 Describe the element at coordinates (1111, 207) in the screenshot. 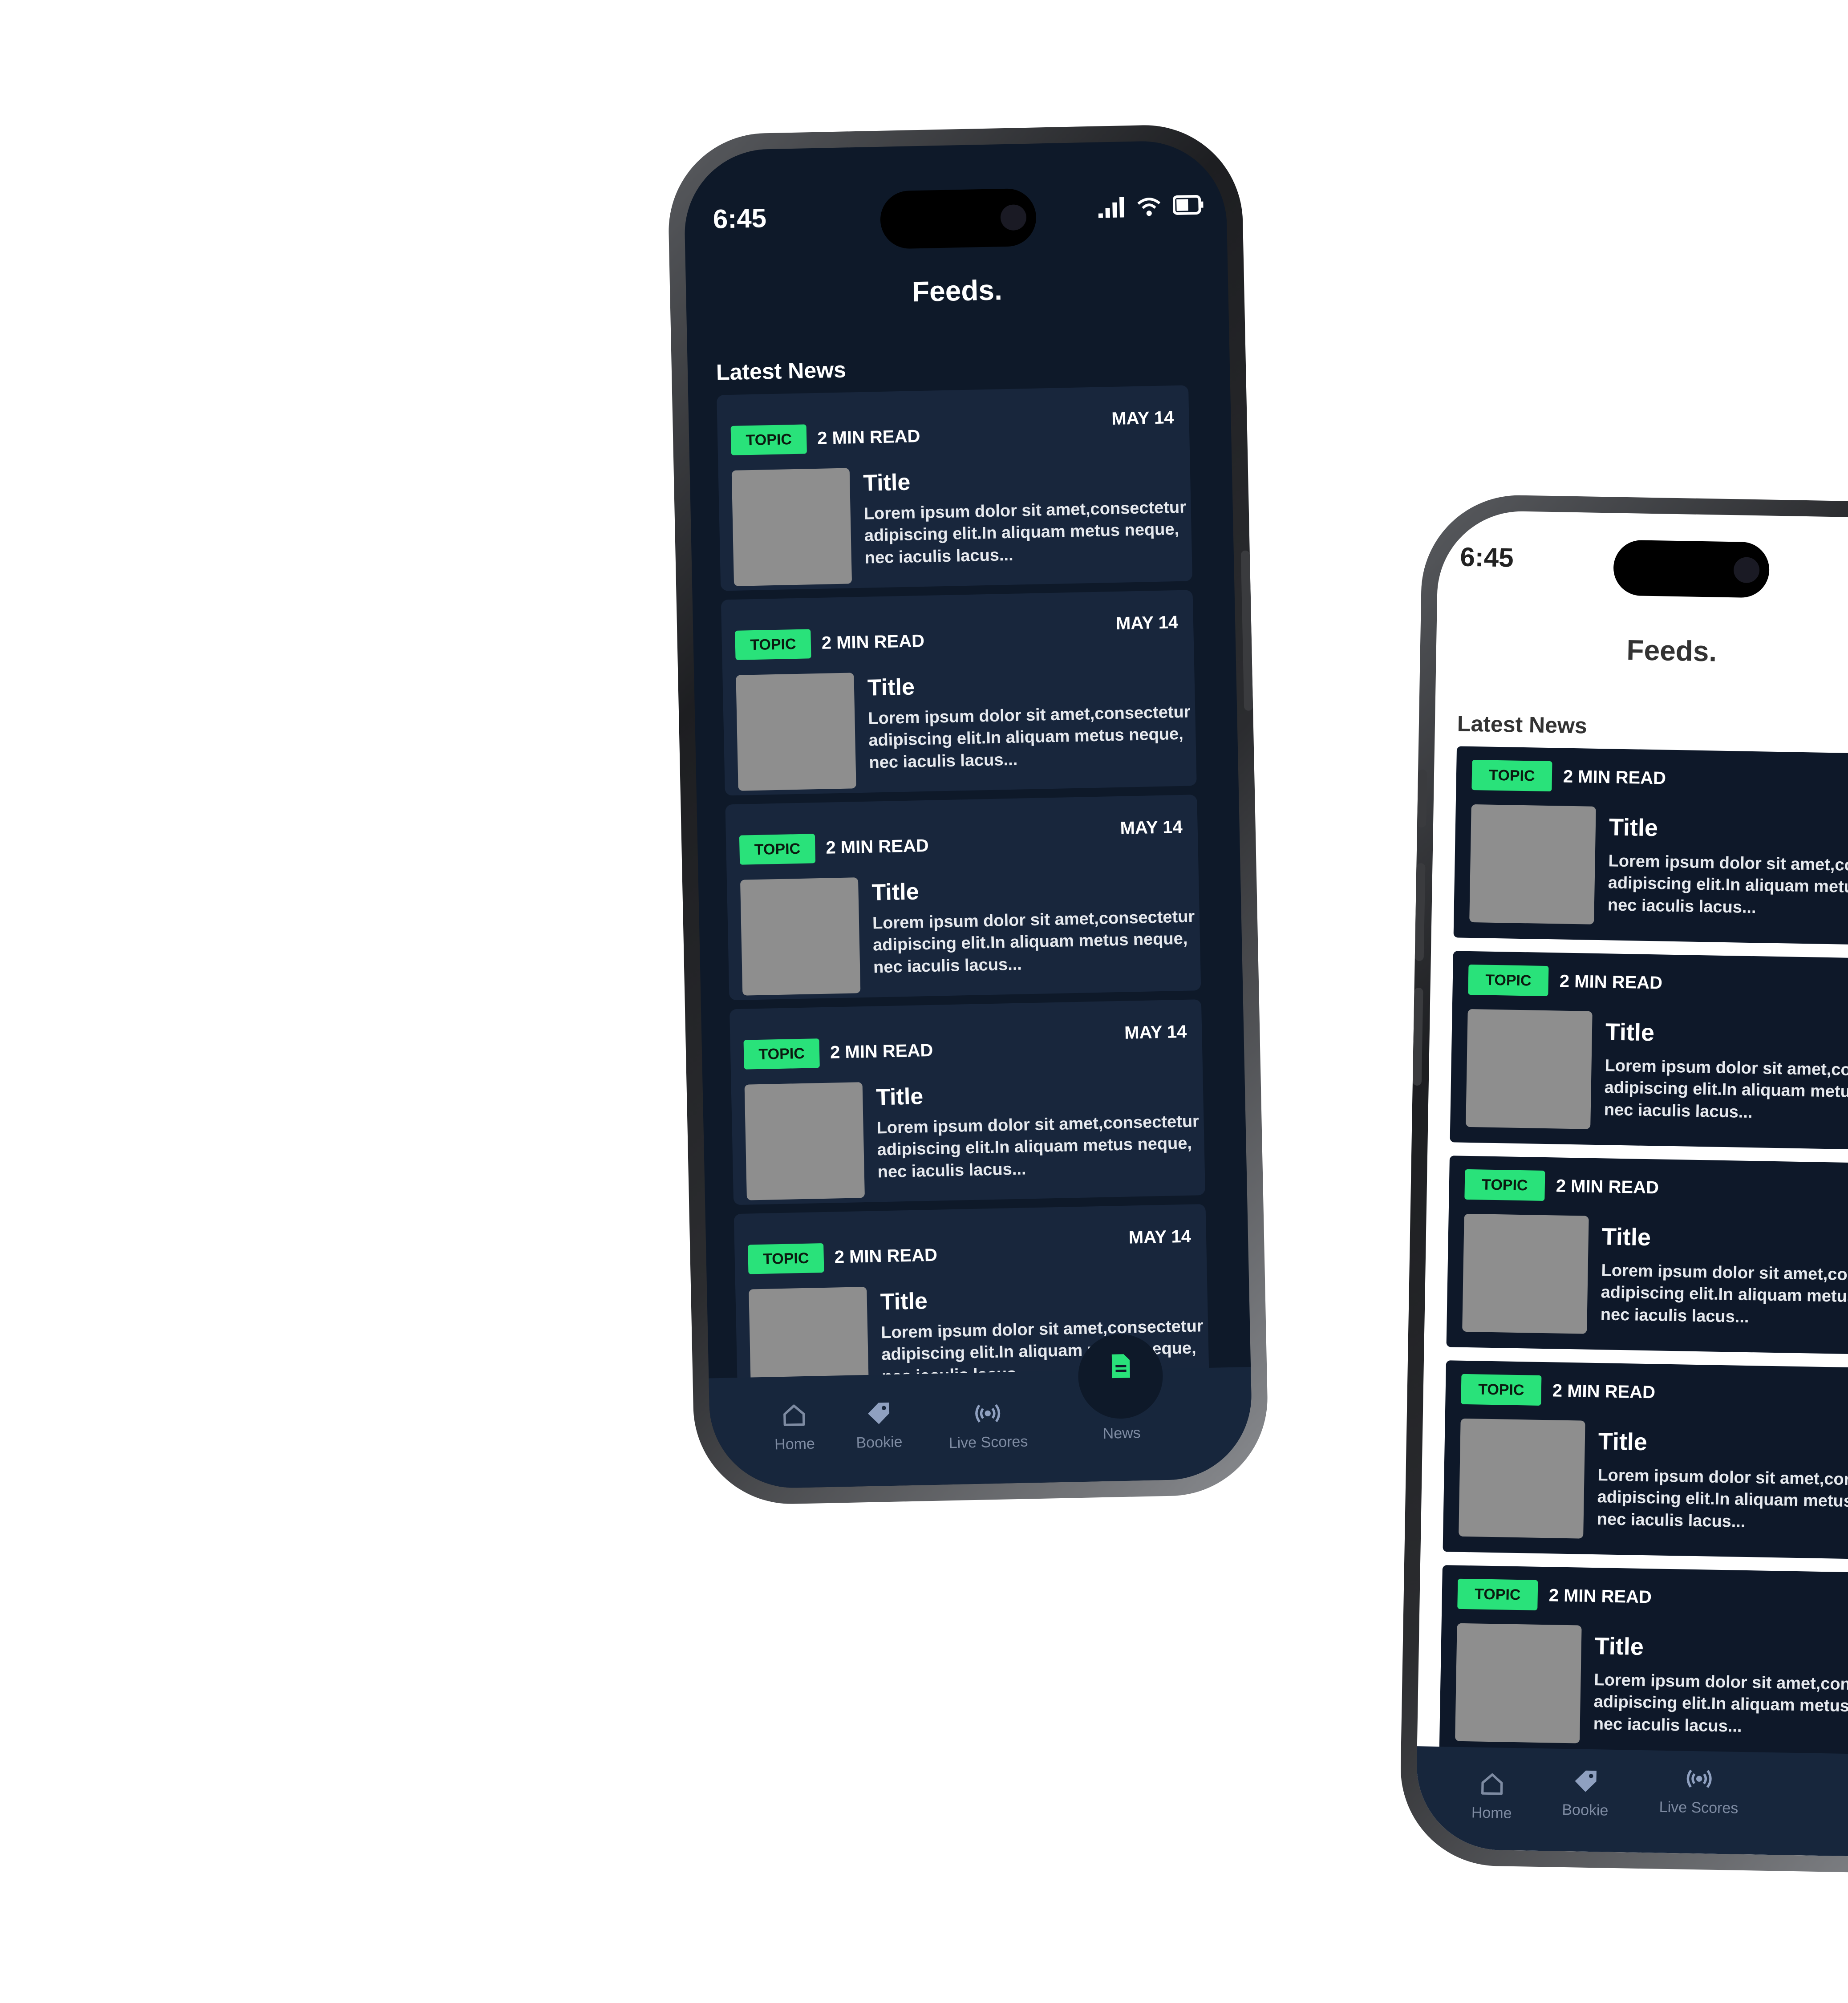

I see `signal-icon` at that location.